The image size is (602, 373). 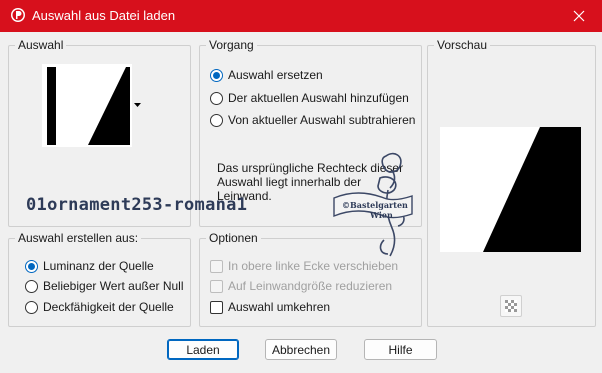 I want to click on transparency-toggle-button, so click(x=511, y=306).